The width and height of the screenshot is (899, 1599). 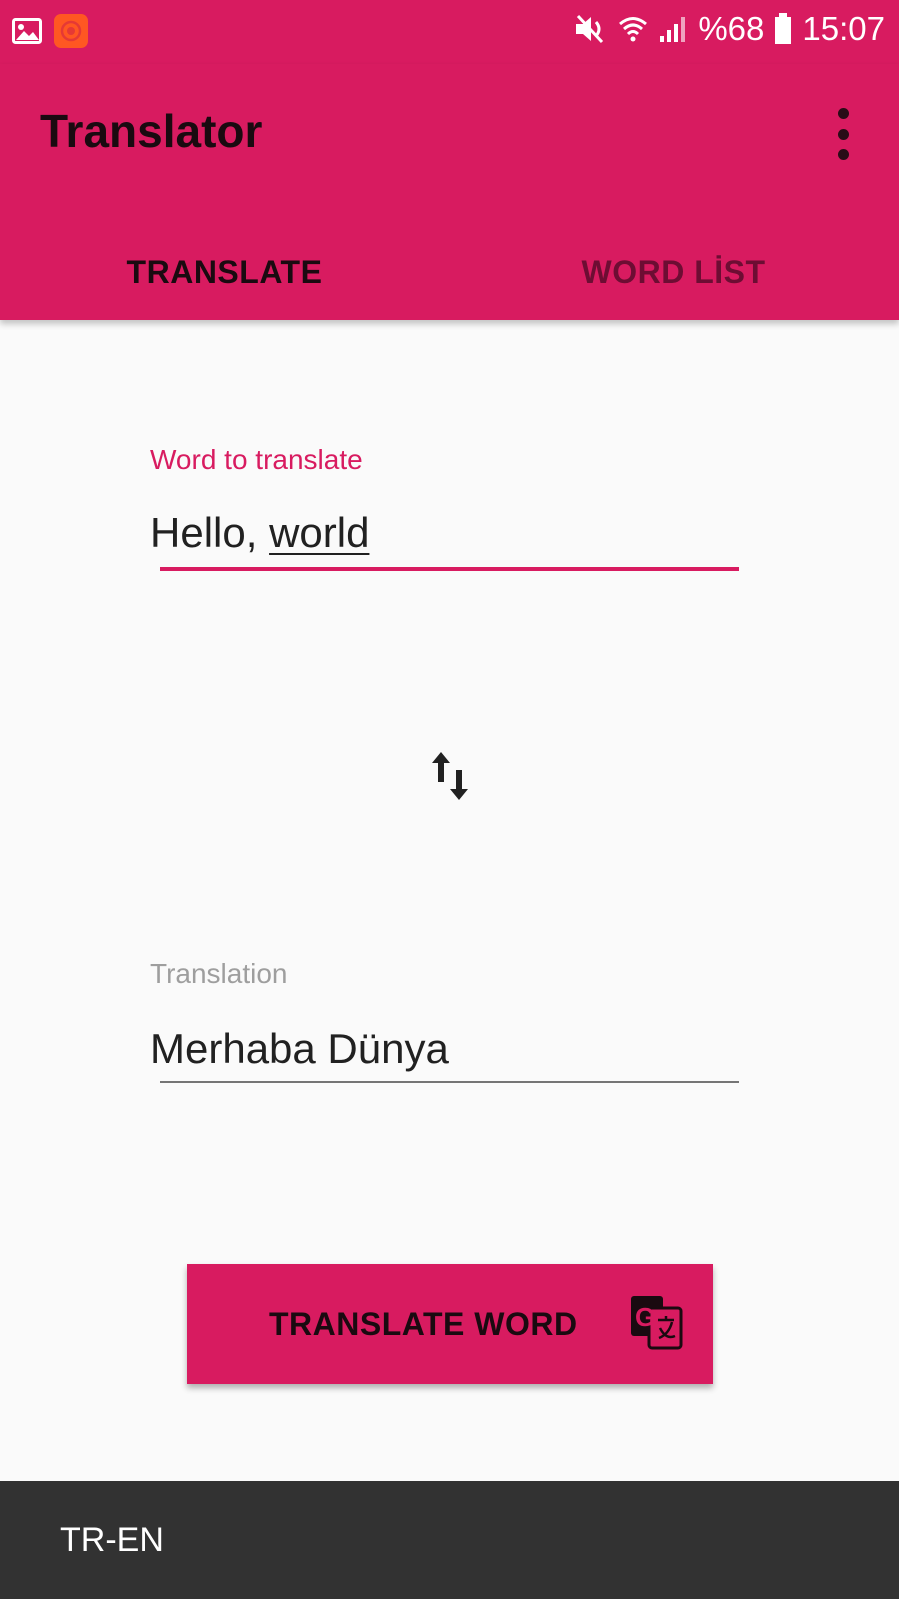 I want to click on language-pair-label: TR-EN, so click(x=112, y=1540).